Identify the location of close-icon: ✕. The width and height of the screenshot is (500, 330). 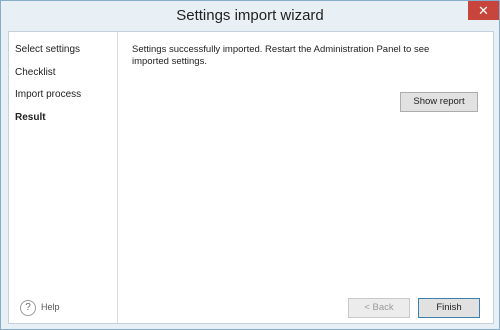
(483, 10).